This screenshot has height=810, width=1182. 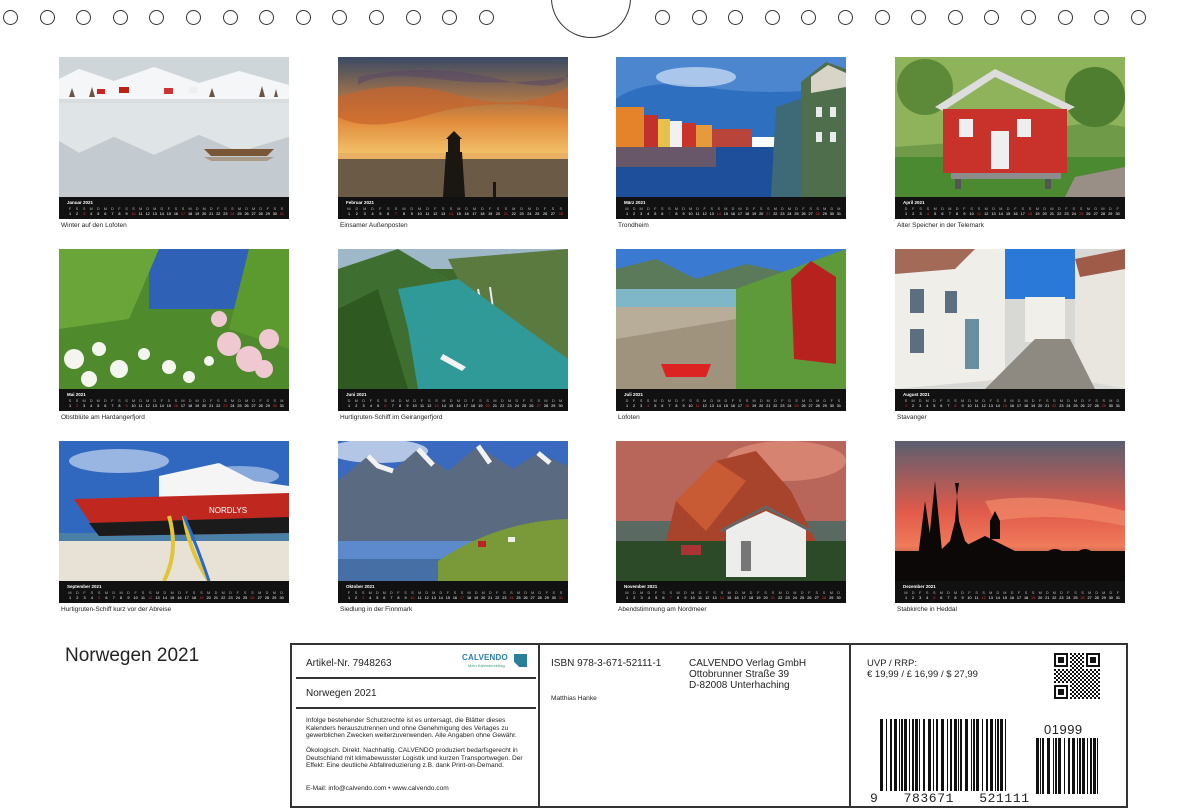 I want to click on calendar-day: D 29, so click(x=825, y=404).